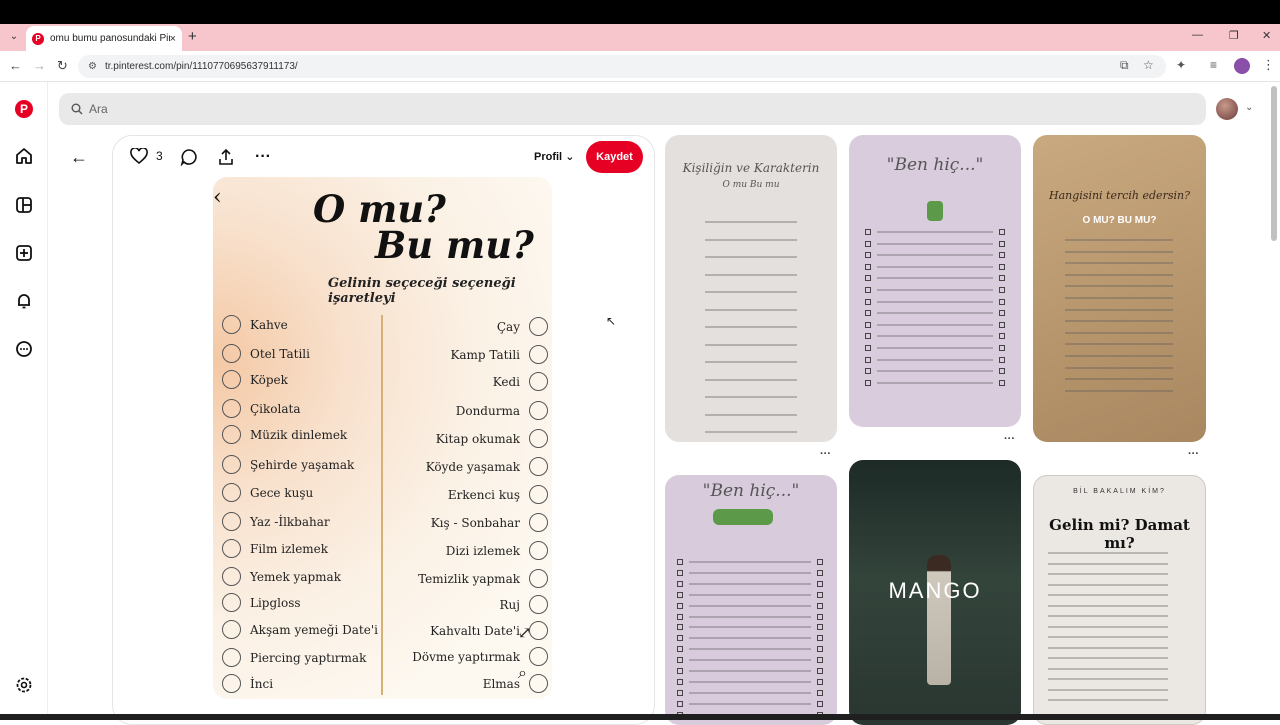 The height and width of the screenshot is (725, 1280). Describe the element at coordinates (217, 197) in the screenshot. I see `carousel-previous-icon: ‹` at that location.